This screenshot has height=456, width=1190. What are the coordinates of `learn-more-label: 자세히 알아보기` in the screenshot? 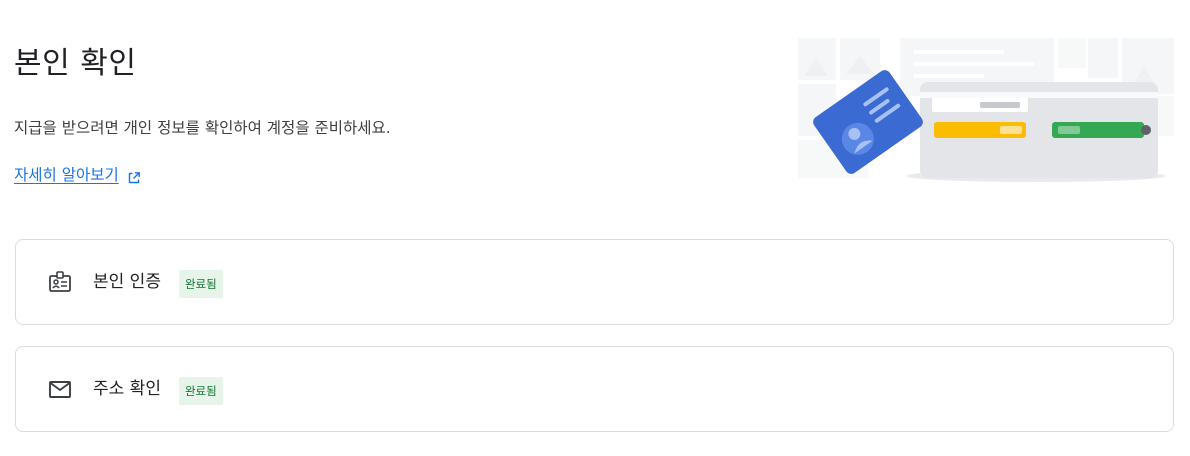 It's located at (66, 175).